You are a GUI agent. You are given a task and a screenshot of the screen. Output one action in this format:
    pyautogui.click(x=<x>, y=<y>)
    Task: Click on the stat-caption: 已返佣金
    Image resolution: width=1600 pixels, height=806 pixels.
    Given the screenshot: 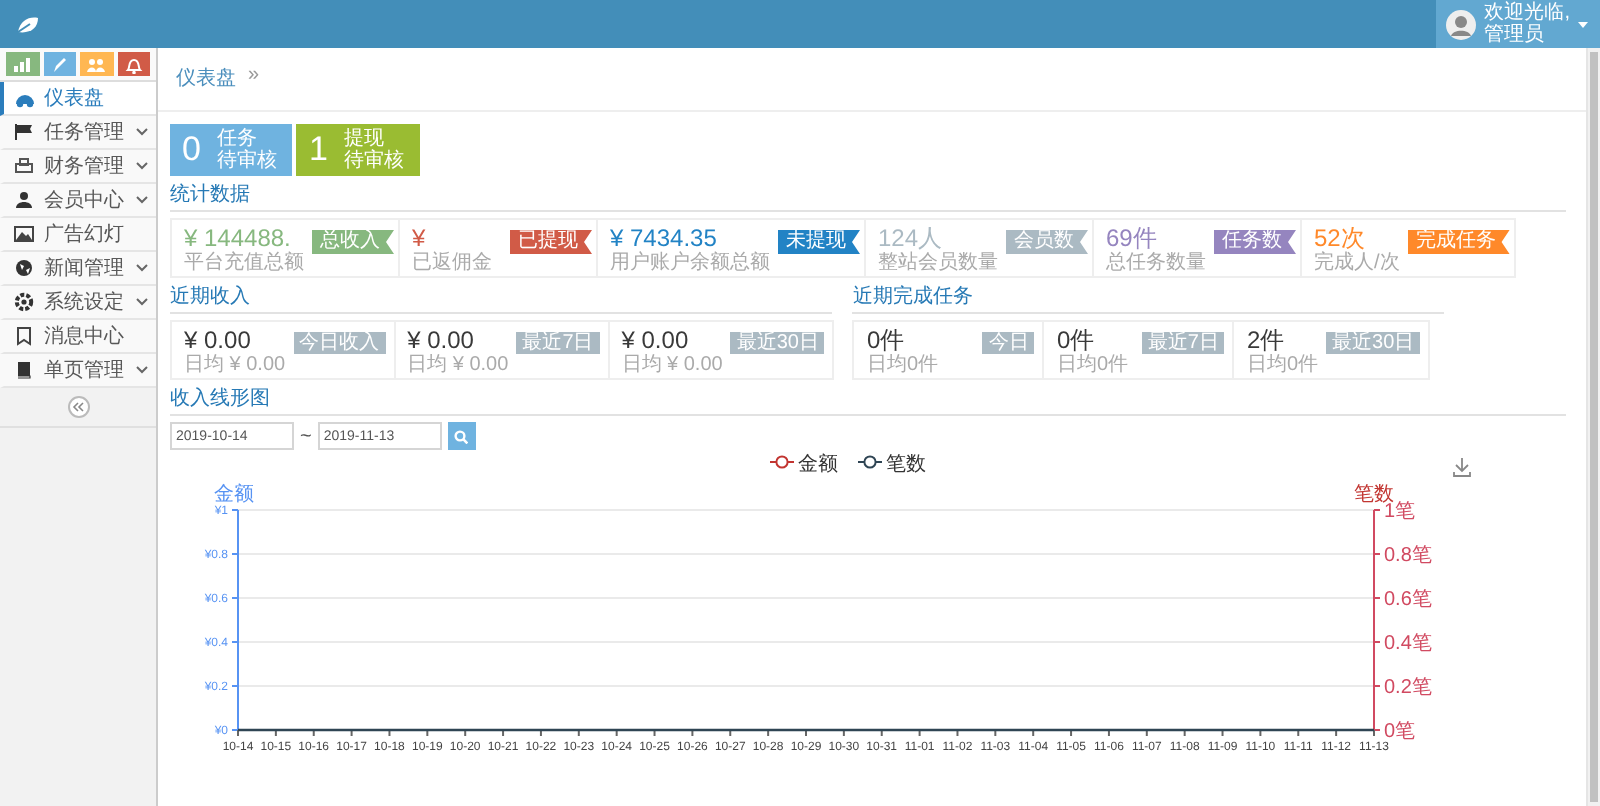 What is the action you would take?
    pyautogui.click(x=452, y=264)
    